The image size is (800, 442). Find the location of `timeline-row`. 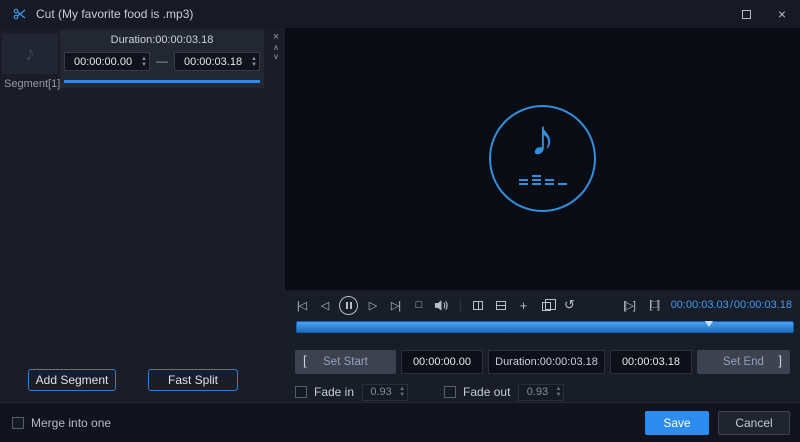

timeline-row is located at coordinates (545, 328).